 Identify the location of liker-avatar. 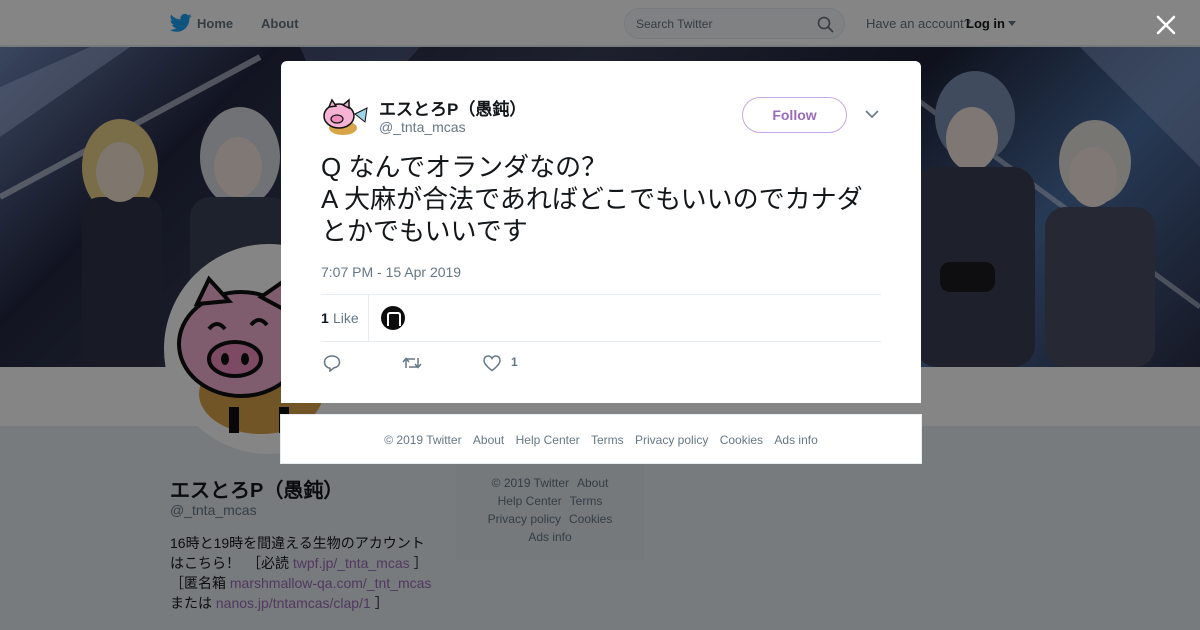
(393, 318).